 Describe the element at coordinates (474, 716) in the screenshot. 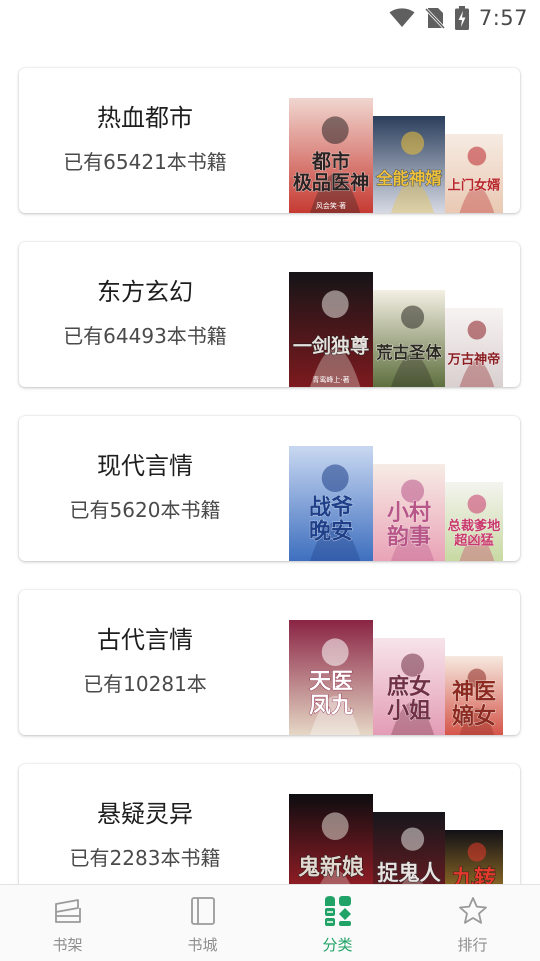

I see `cover-title-text: 嫡女` at that location.